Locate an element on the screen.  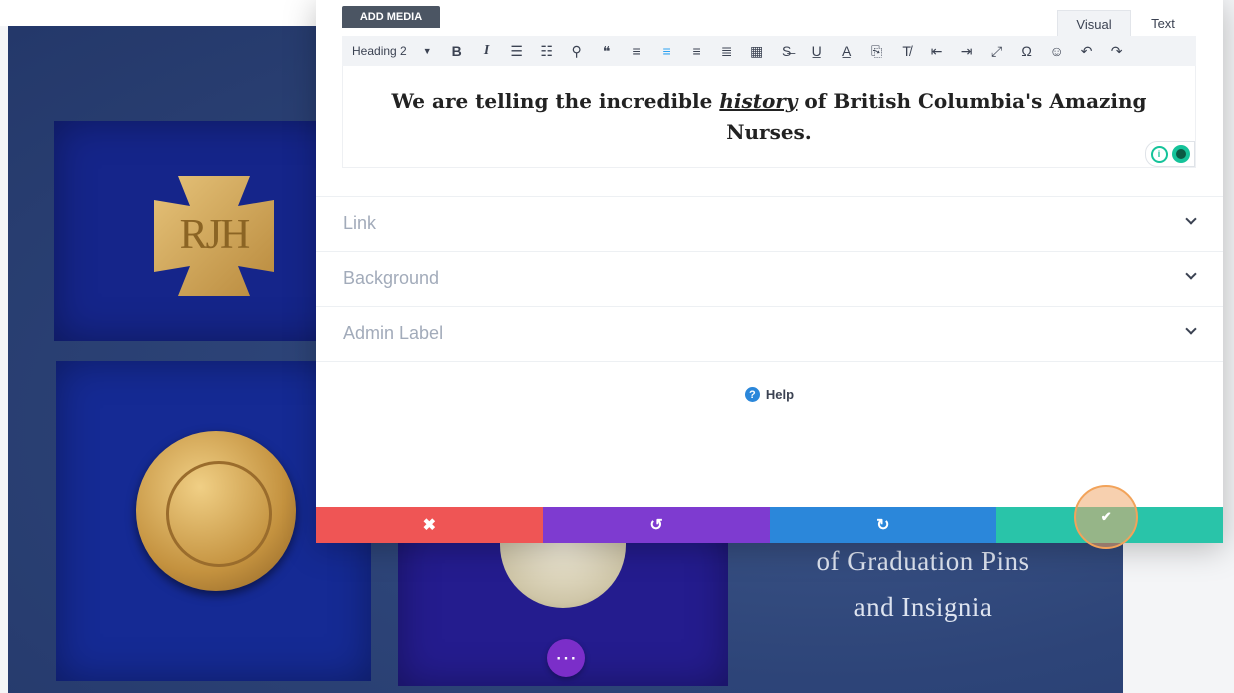
more-options-button: ⋯ is located at coordinates (566, 658).